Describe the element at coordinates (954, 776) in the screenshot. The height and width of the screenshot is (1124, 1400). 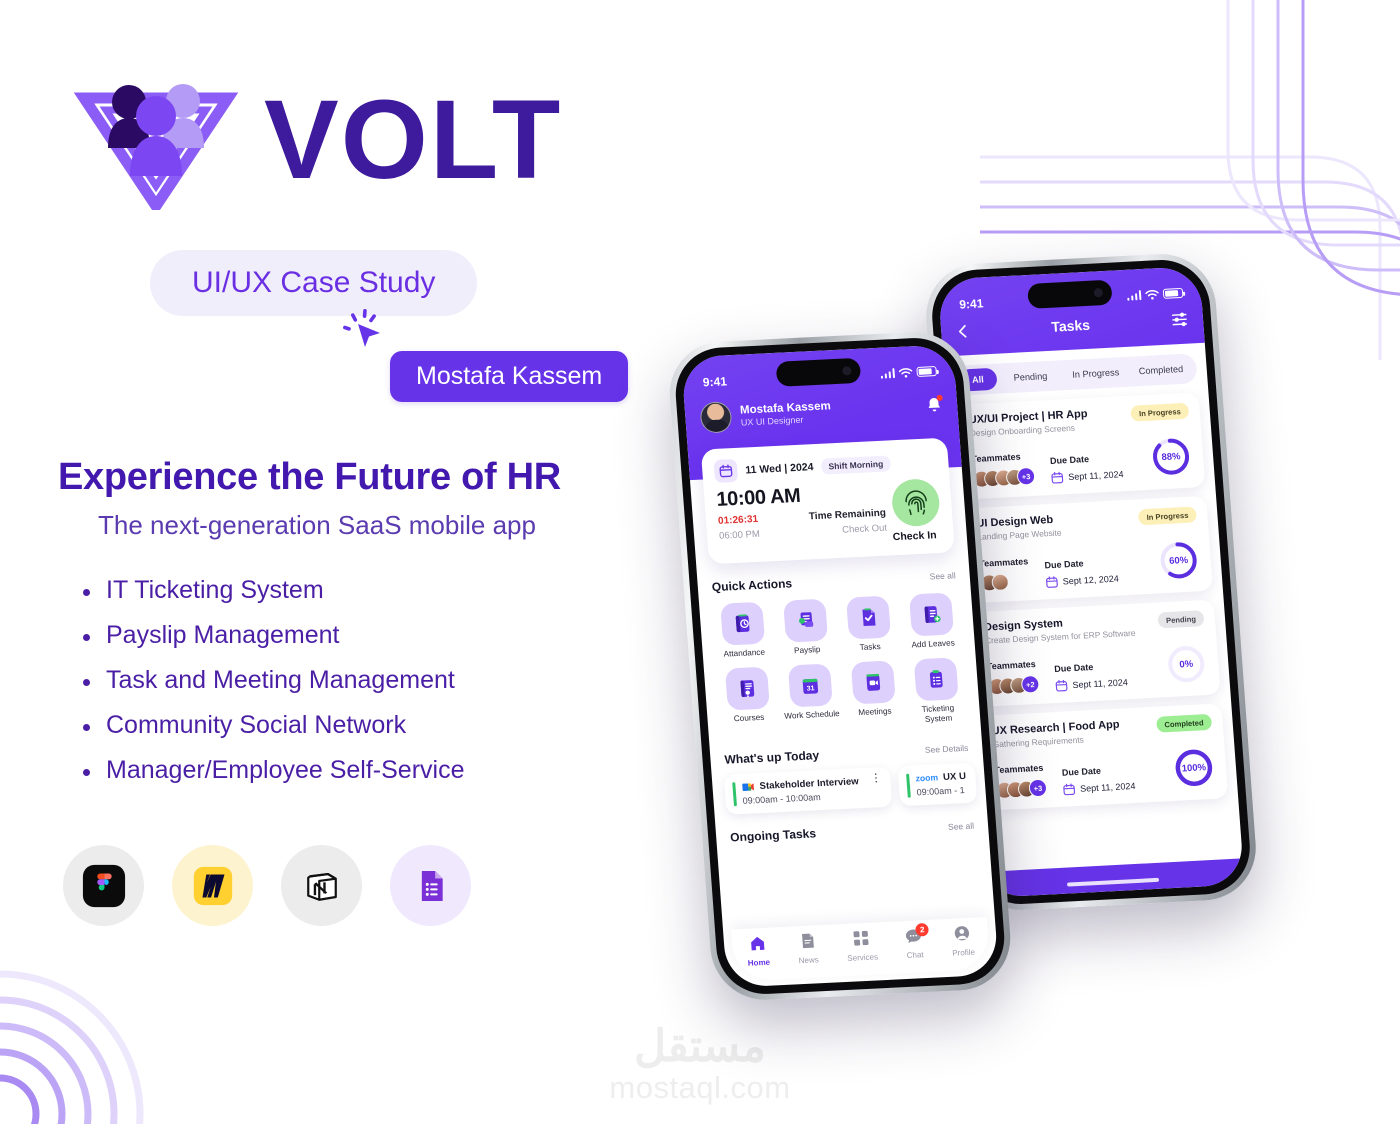
I see `event-title: UX U` at that location.